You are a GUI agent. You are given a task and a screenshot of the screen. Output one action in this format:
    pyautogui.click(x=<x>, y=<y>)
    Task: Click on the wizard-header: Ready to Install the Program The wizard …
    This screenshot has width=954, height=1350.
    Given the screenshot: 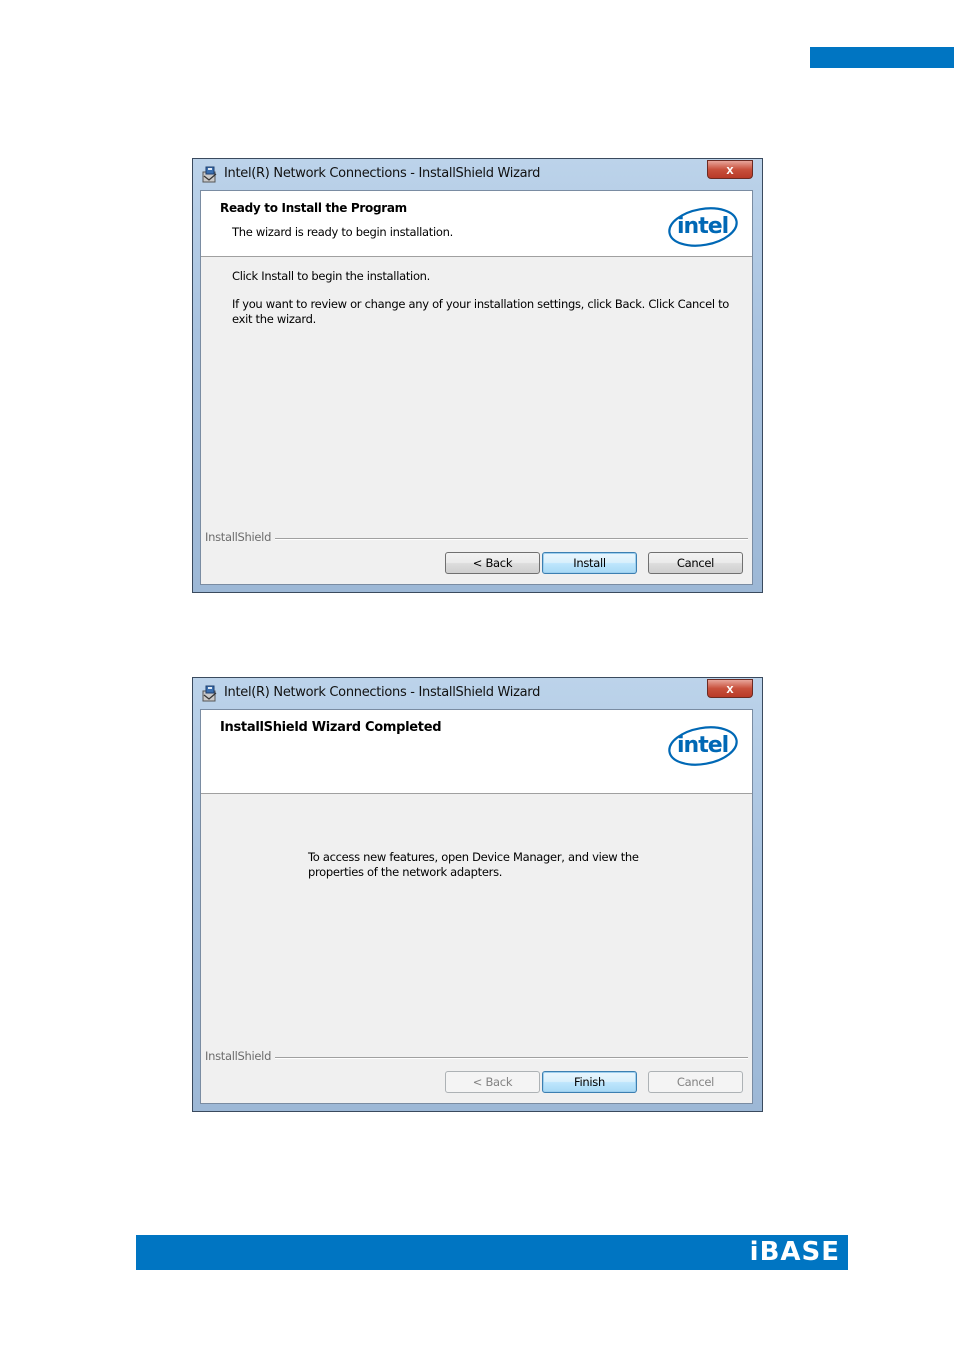 What is the action you would take?
    pyautogui.click(x=476, y=224)
    